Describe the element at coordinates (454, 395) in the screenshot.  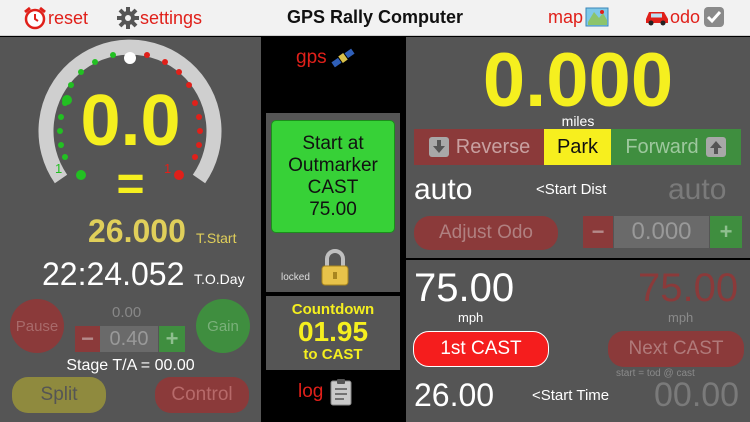
I see `start-time-value: 26.00` at that location.